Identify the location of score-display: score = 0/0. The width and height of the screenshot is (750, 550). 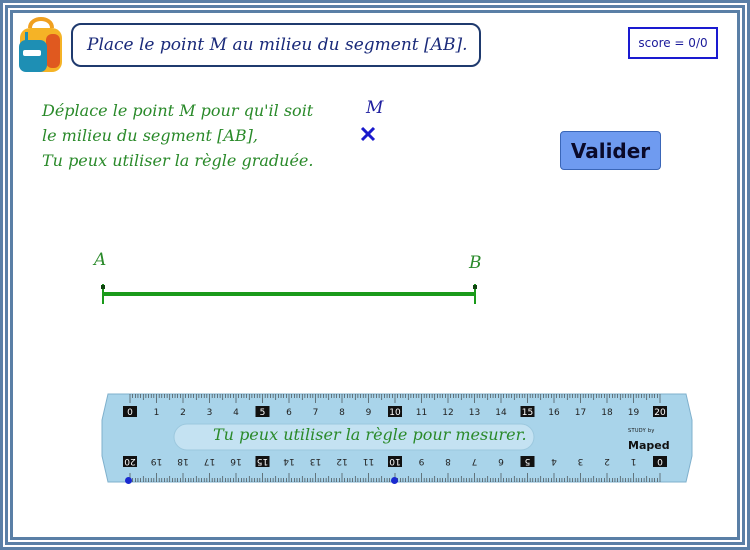
(673, 43).